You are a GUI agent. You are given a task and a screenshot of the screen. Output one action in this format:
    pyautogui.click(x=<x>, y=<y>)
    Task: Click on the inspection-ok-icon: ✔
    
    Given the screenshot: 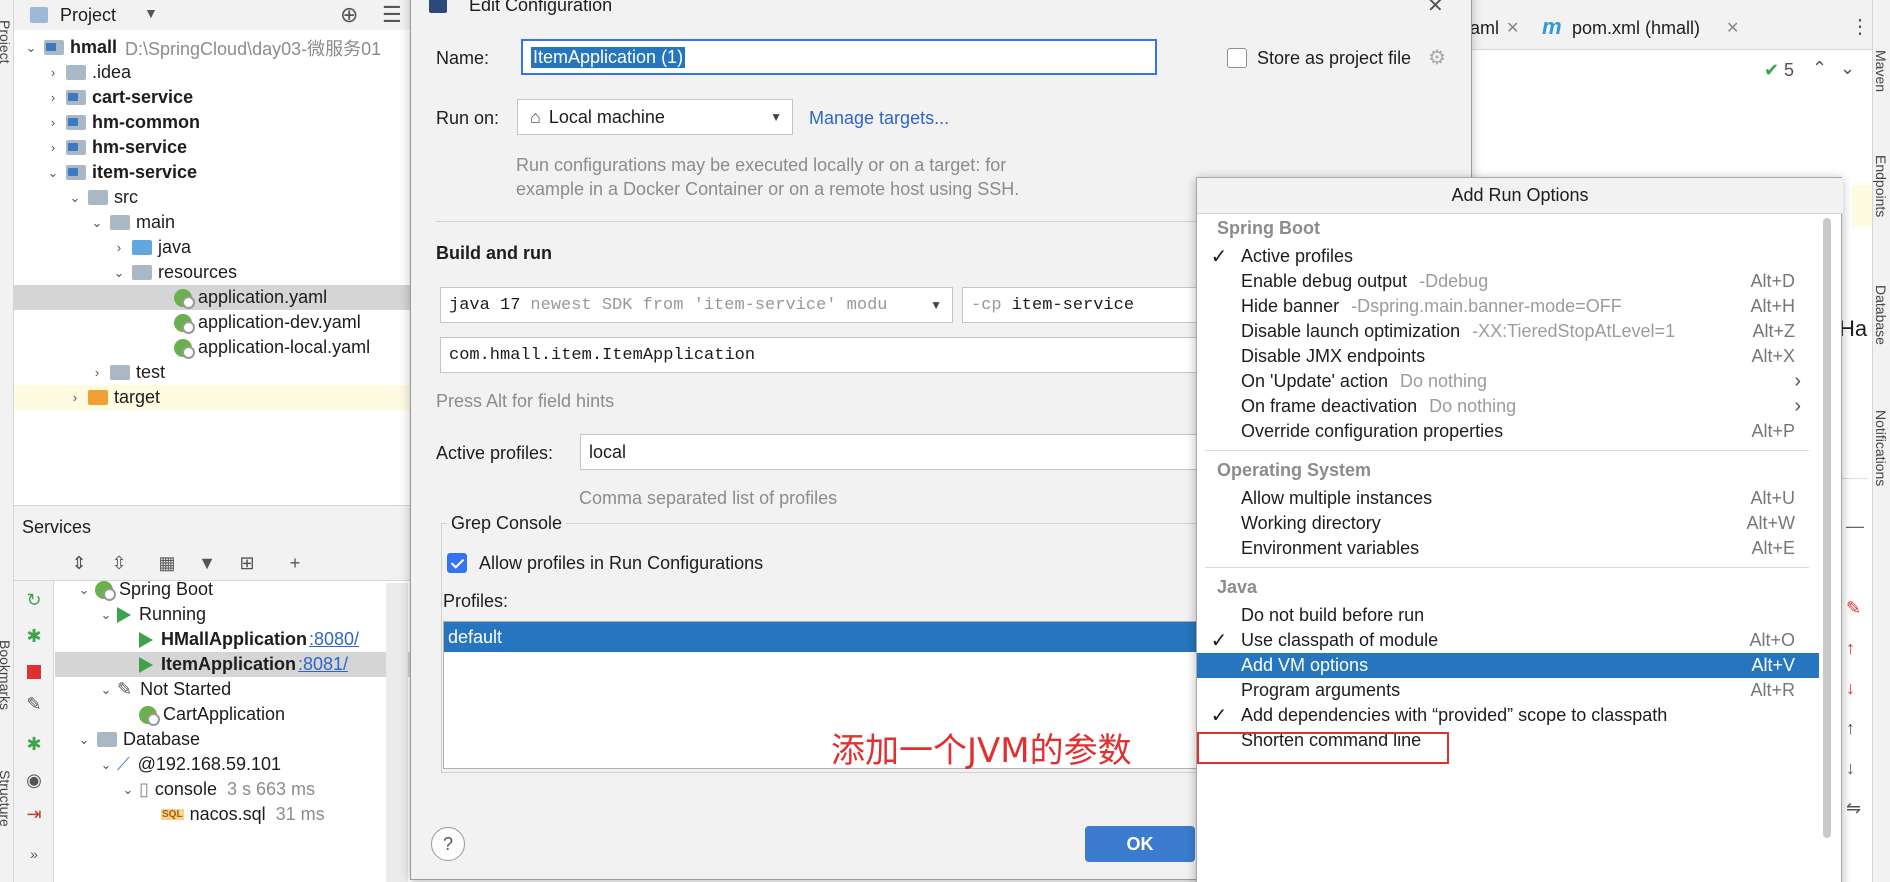 What is the action you would take?
    pyautogui.click(x=1771, y=70)
    